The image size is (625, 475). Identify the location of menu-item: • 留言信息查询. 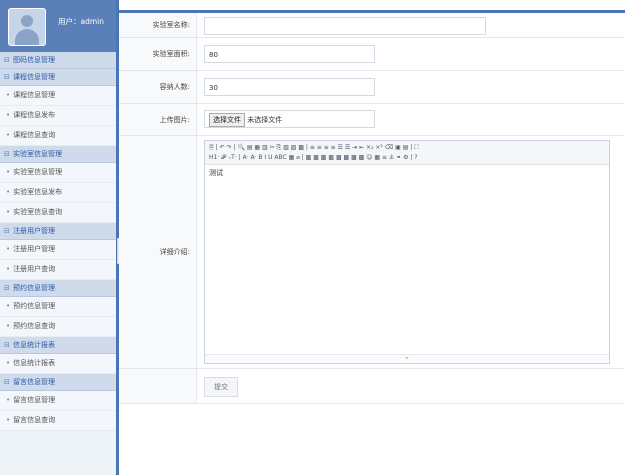
(58, 421).